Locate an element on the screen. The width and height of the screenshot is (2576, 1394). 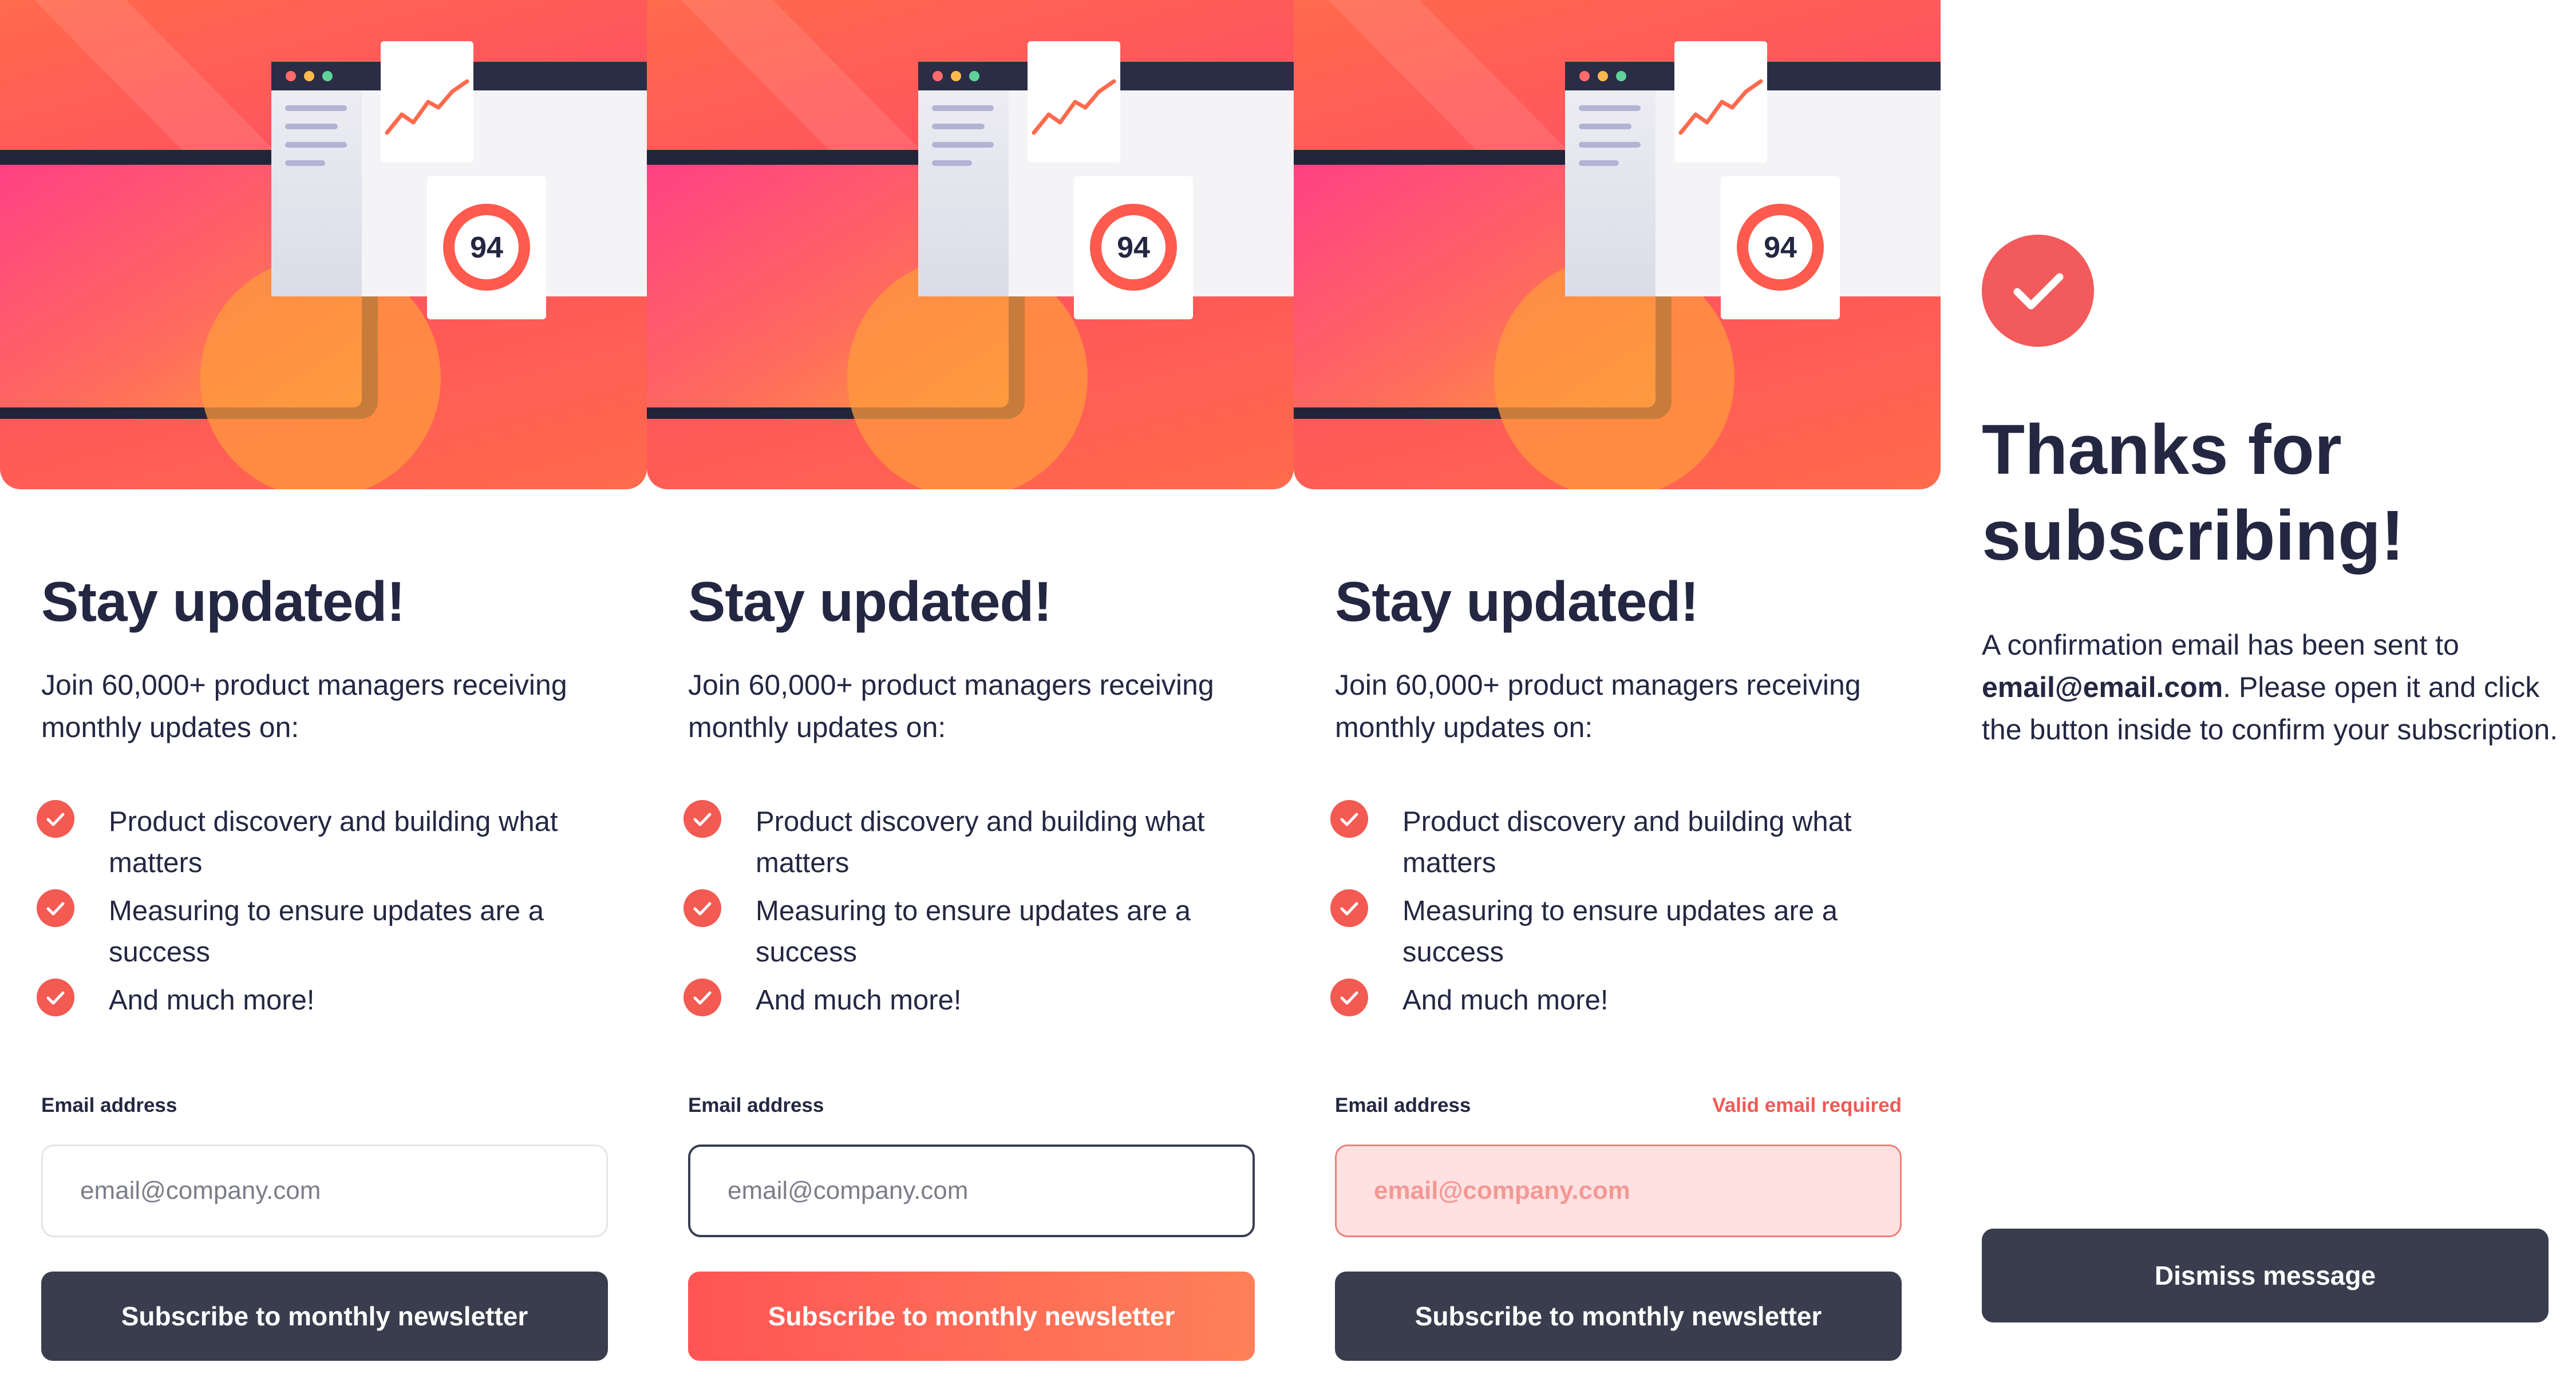
email-error-message: Valid email required is located at coordinates (1807, 1105).